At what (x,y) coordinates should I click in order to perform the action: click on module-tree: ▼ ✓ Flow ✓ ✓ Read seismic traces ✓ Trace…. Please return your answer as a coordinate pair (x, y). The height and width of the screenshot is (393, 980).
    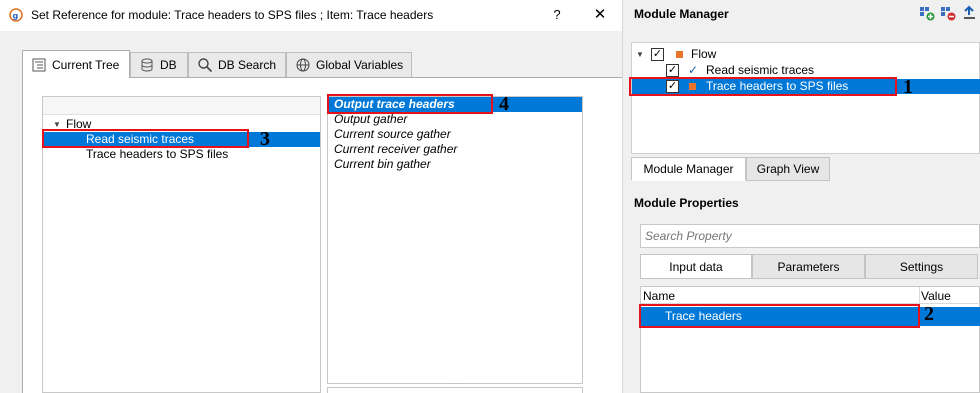
    Looking at the image, I should click on (805, 98).